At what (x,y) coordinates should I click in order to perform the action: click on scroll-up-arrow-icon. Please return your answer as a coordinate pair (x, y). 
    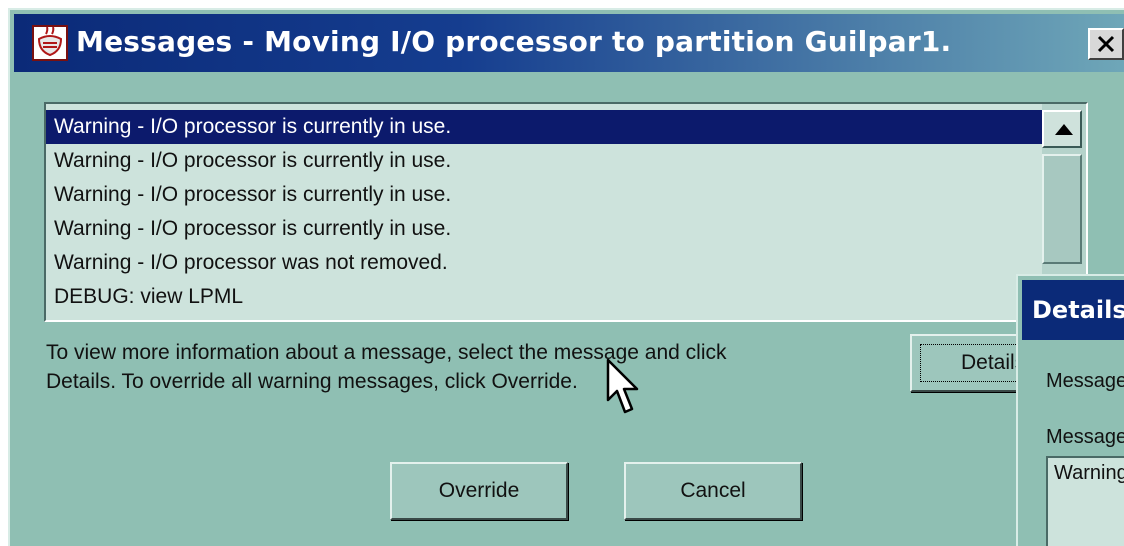
    Looking at the image, I should click on (1064, 129).